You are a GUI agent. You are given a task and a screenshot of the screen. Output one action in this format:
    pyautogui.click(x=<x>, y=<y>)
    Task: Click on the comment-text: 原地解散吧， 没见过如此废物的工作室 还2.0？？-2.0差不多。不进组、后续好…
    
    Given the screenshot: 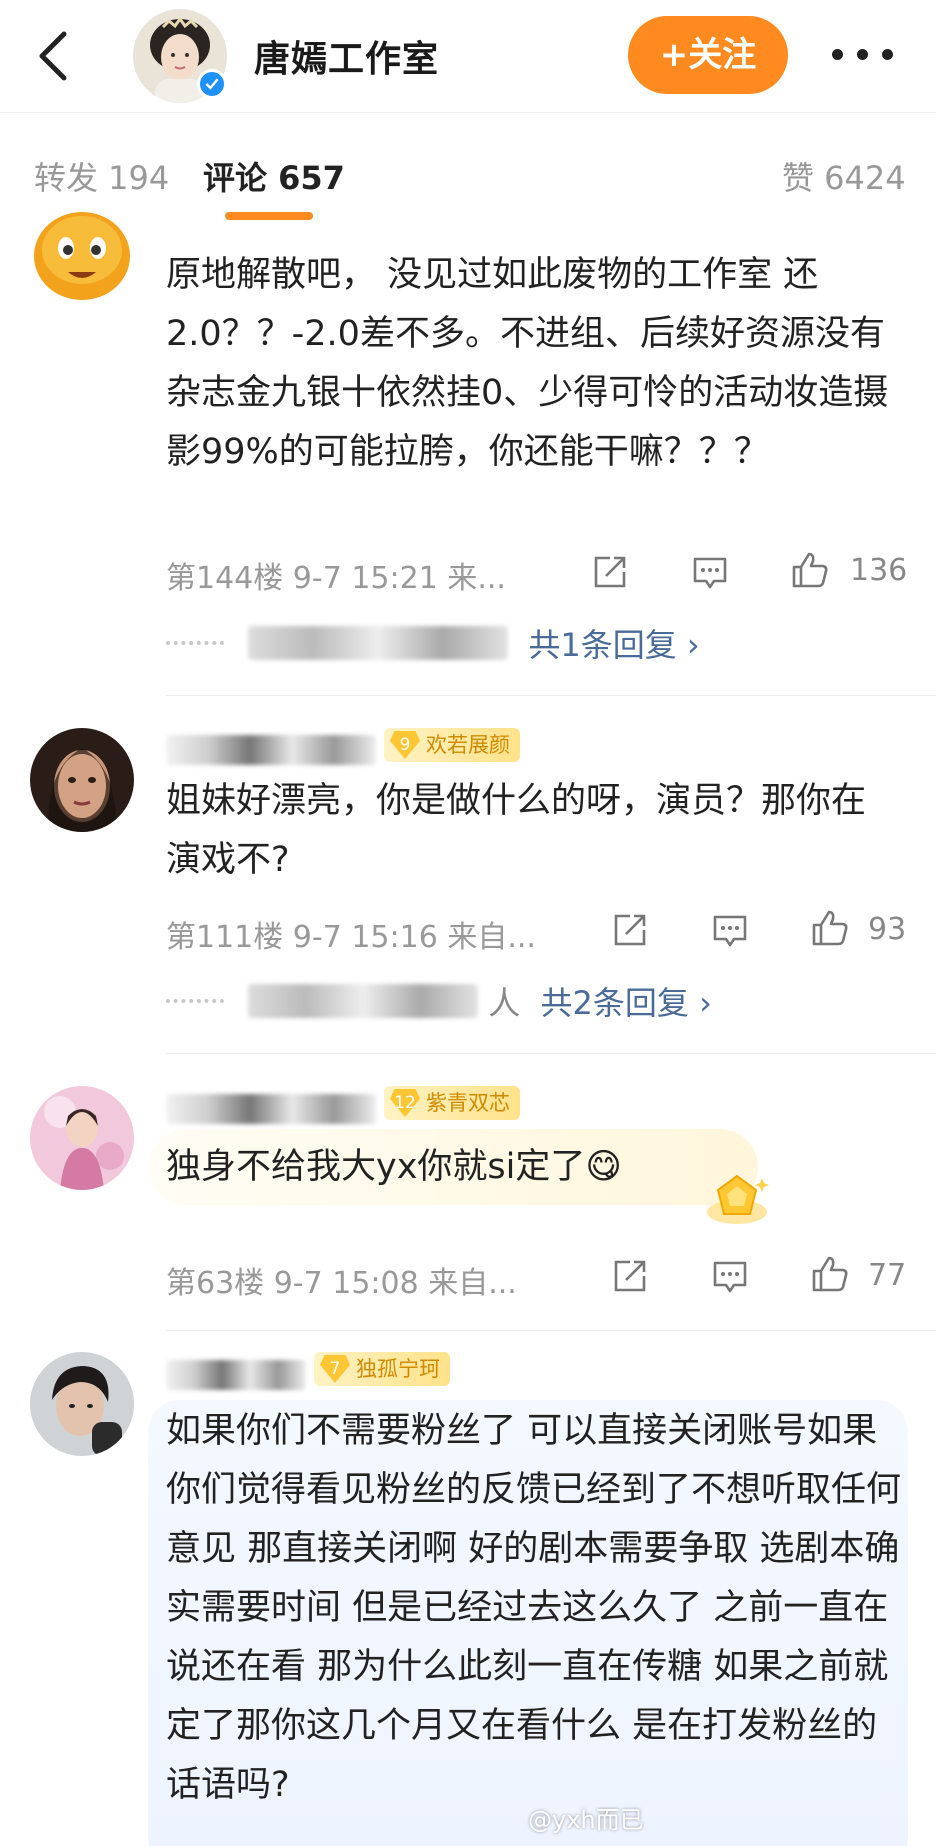 What is the action you would take?
    pyautogui.click(x=527, y=363)
    